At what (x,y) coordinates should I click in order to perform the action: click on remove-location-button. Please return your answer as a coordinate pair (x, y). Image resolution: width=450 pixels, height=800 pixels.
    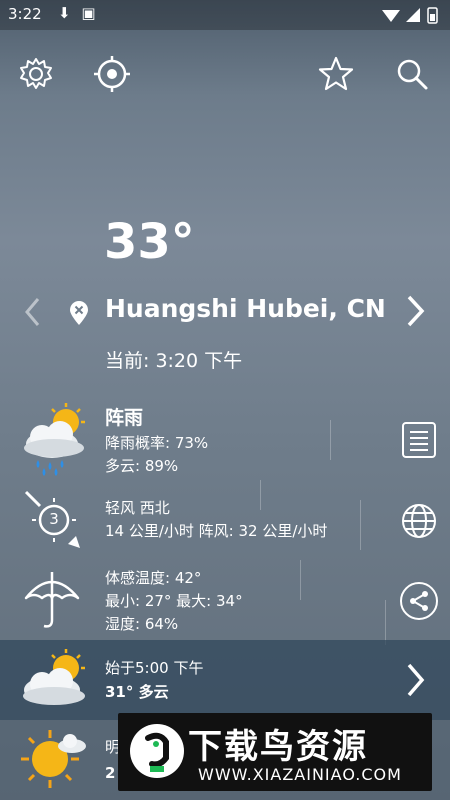
    Looking at the image, I should click on (79, 315).